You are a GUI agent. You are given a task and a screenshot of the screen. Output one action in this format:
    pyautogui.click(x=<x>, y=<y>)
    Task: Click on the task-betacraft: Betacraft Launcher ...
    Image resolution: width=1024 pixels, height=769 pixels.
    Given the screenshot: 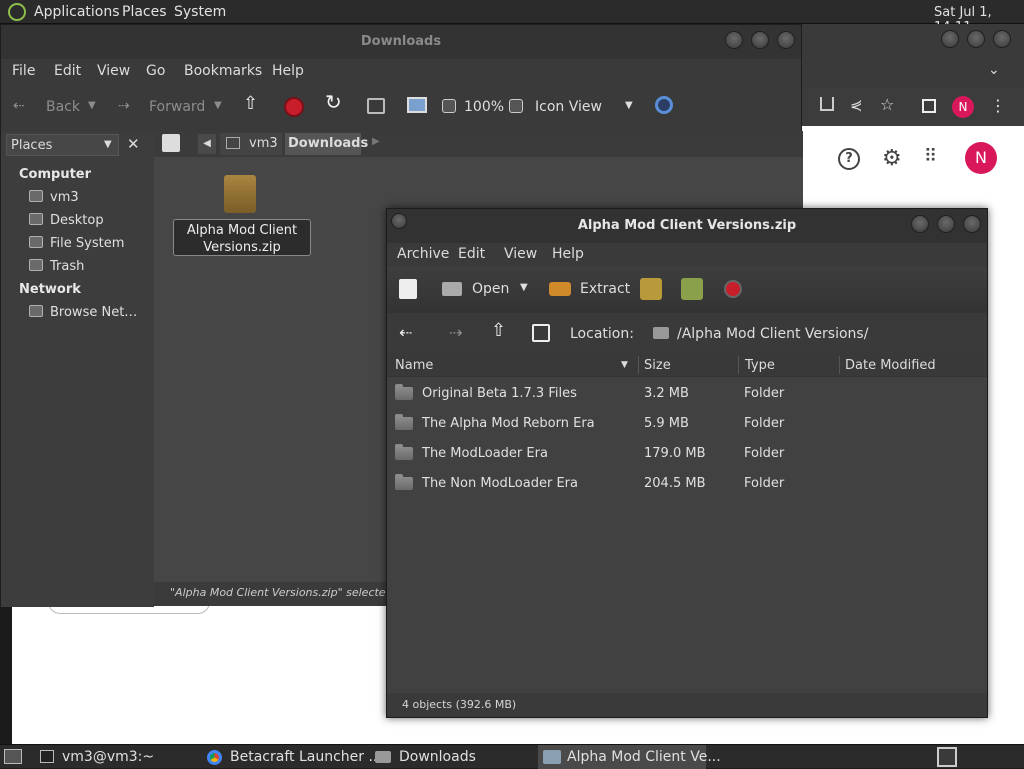 What is the action you would take?
    pyautogui.click(x=291, y=757)
    